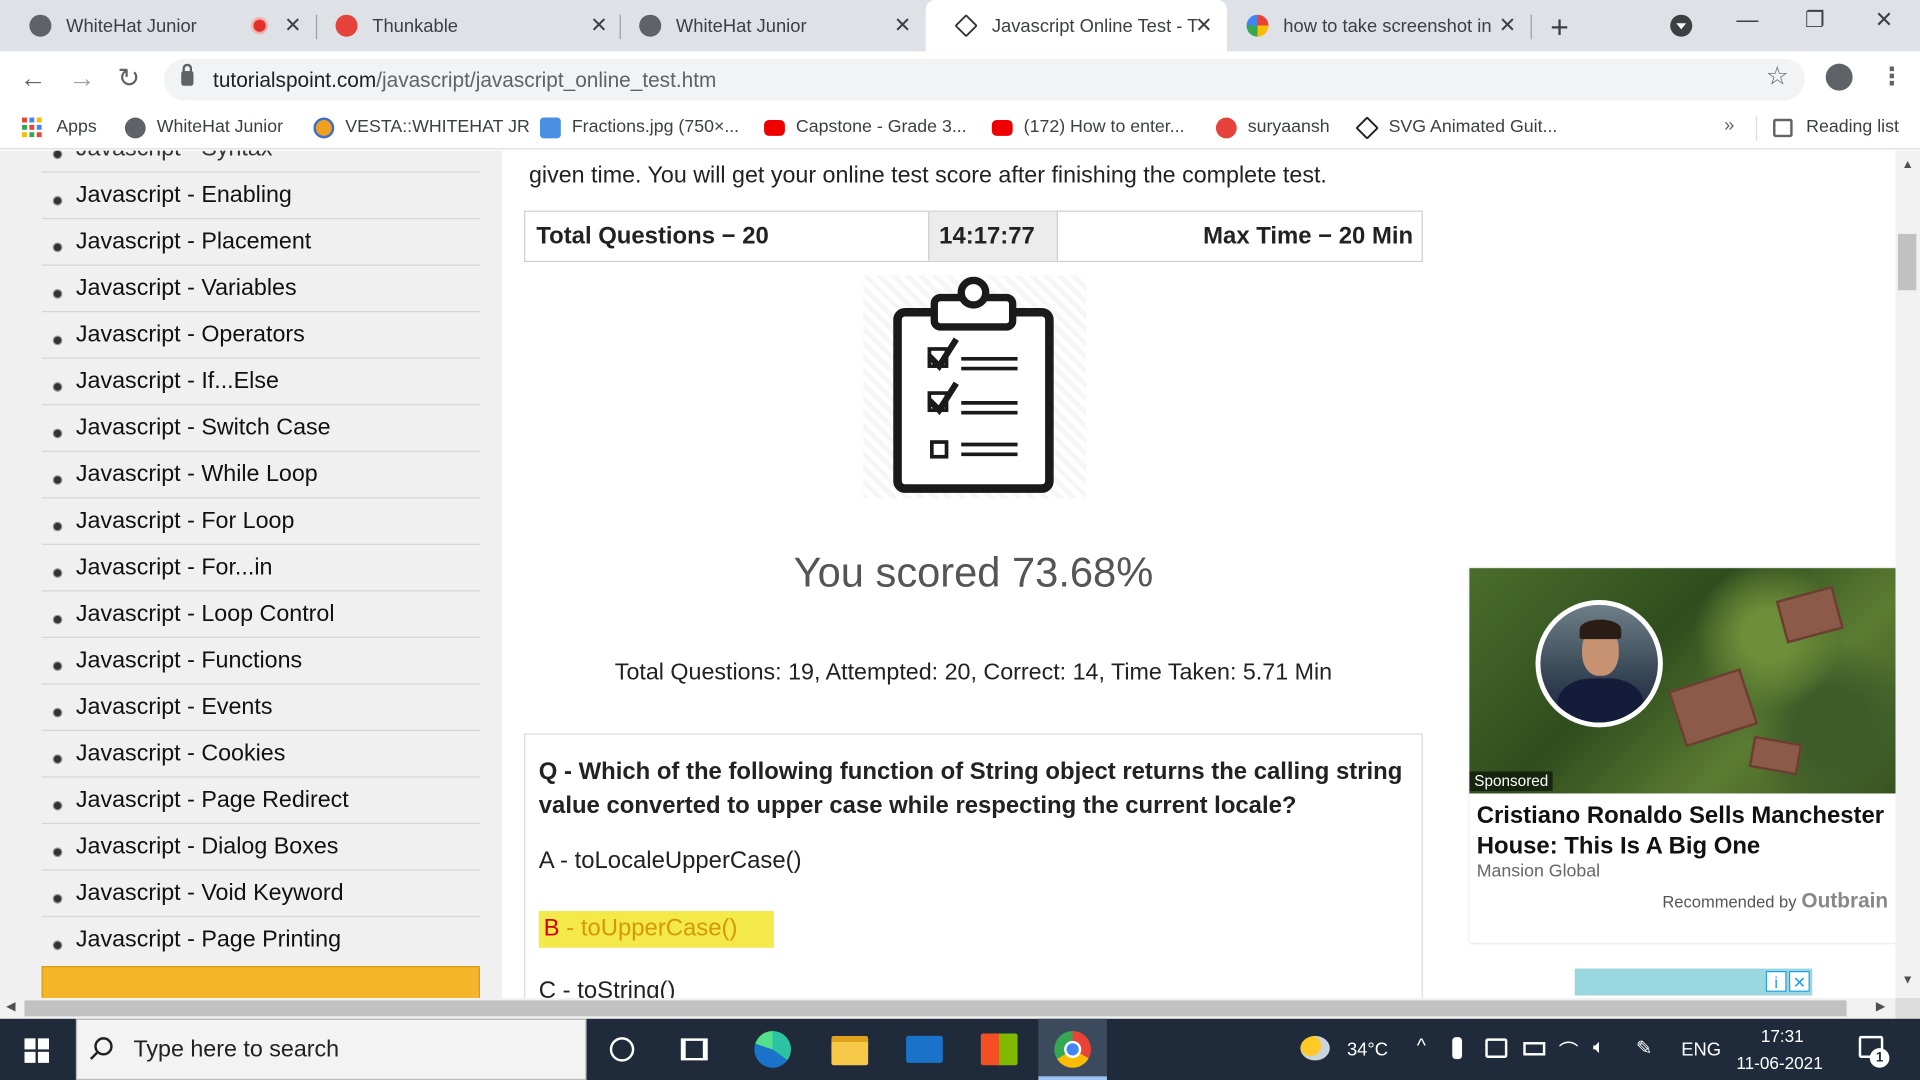 Image resolution: width=1920 pixels, height=1080 pixels. What do you see at coordinates (324, 127) in the screenshot?
I see `vesta-icon` at bounding box center [324, 127].